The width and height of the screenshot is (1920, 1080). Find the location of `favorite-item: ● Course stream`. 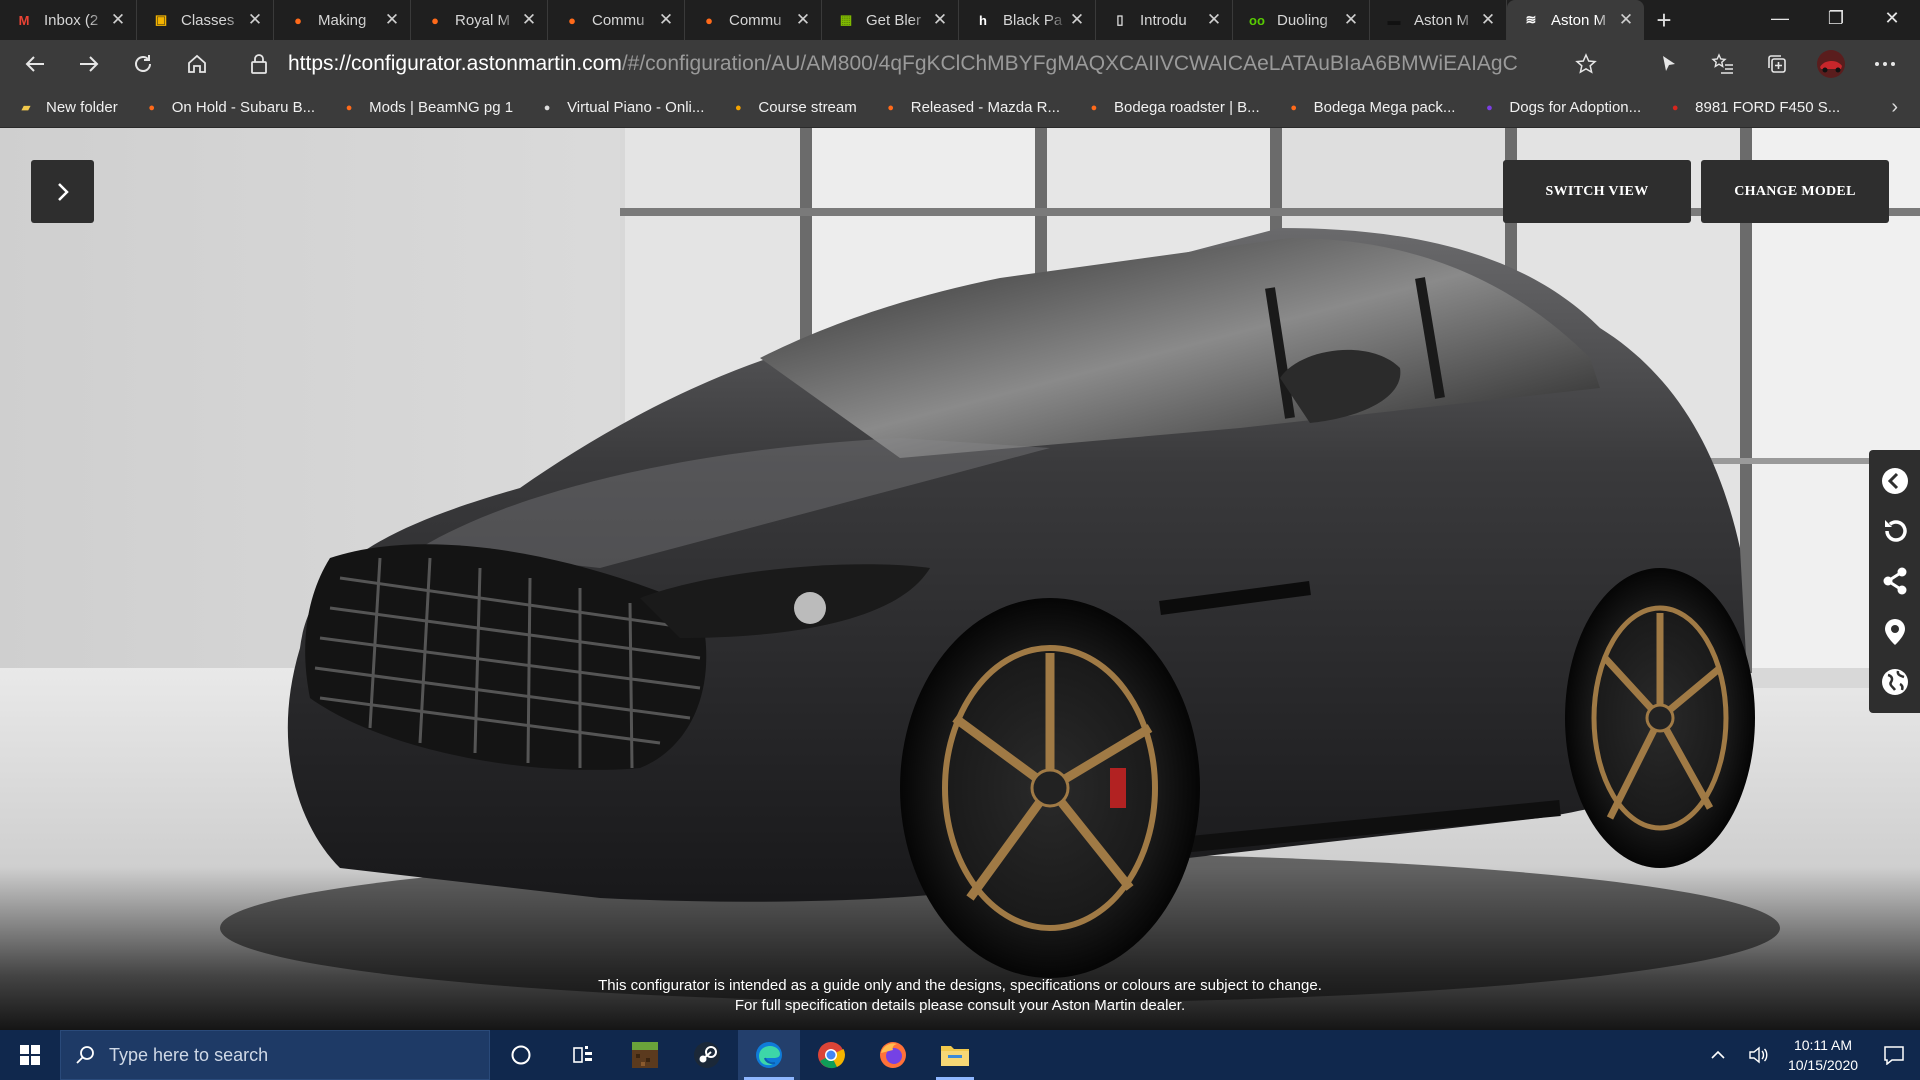

favorite-item: ● Course stream is located at coordinates (792, 108).